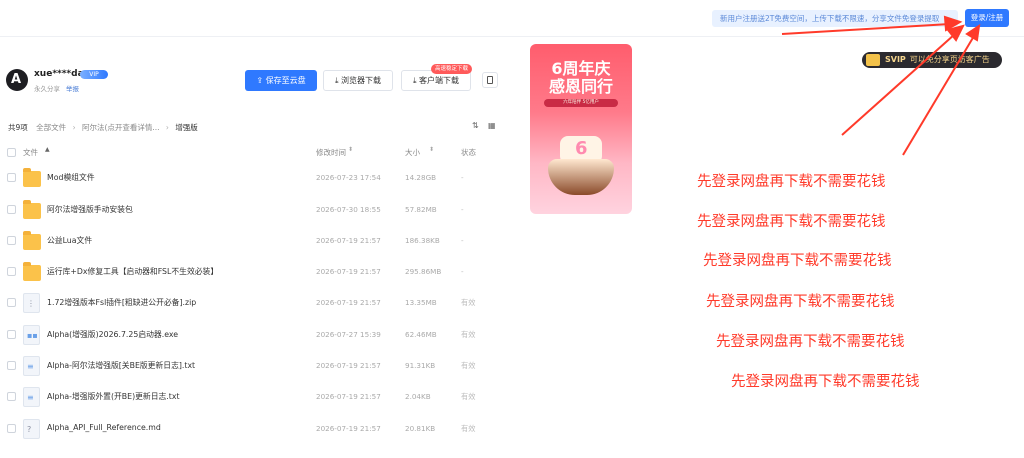 Image resolution: width=1024 pixels, height=458 pixels. Describe the element at coordinates (451, 69) in the screenshot. I see `high-speed-badge: 高速稳定下载` at that location.